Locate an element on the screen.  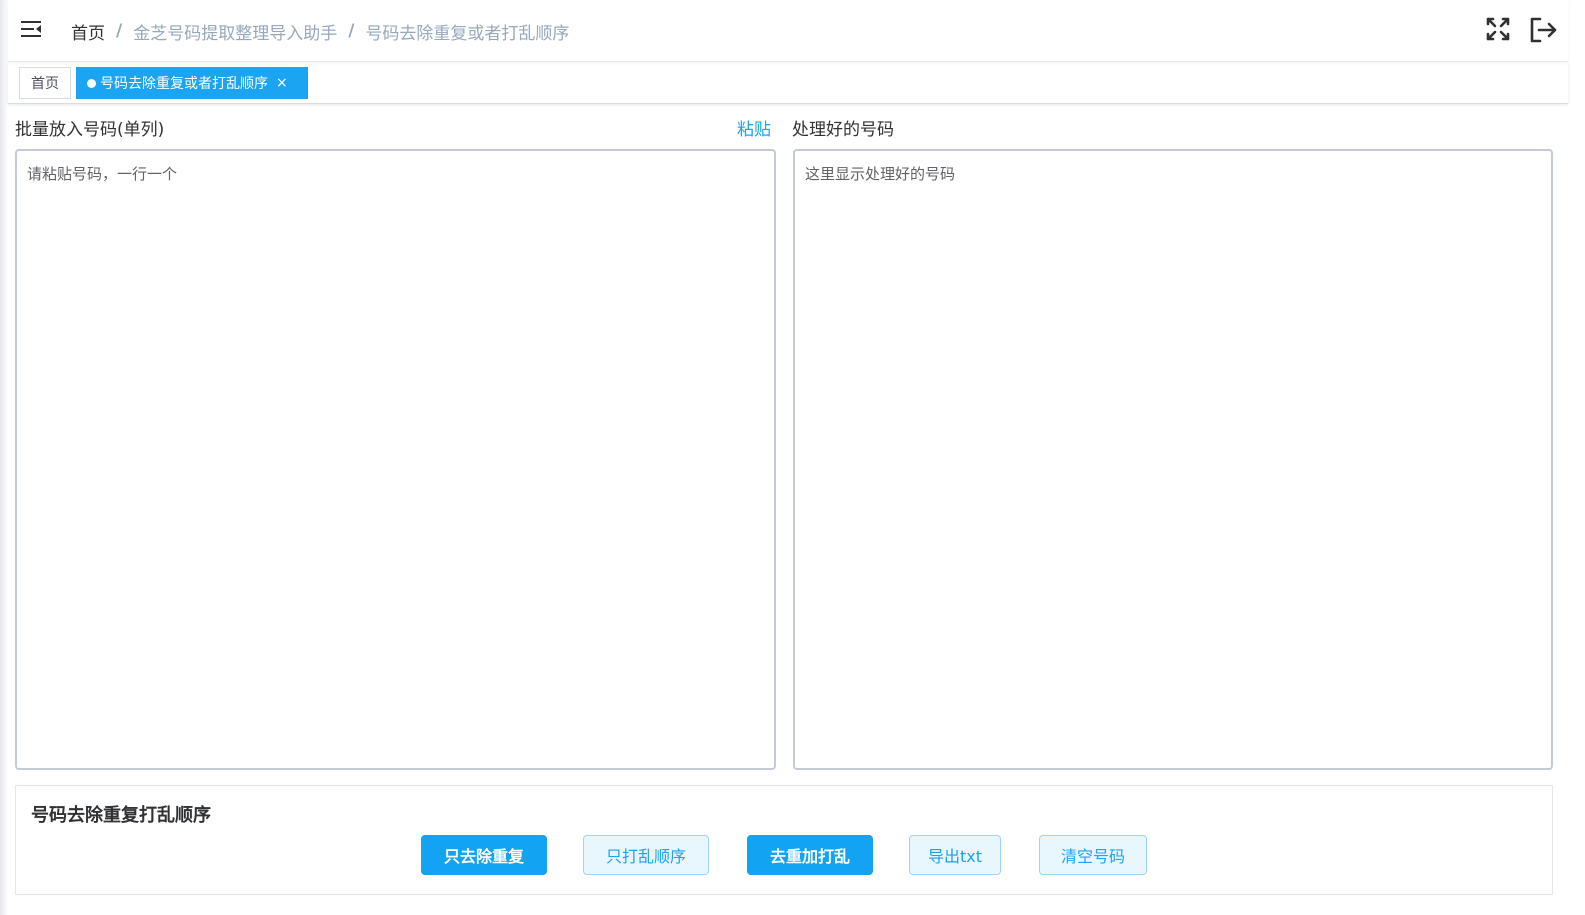
panel-title: 号码去除重复打乱顺序 is located at coordinates (121, 815).